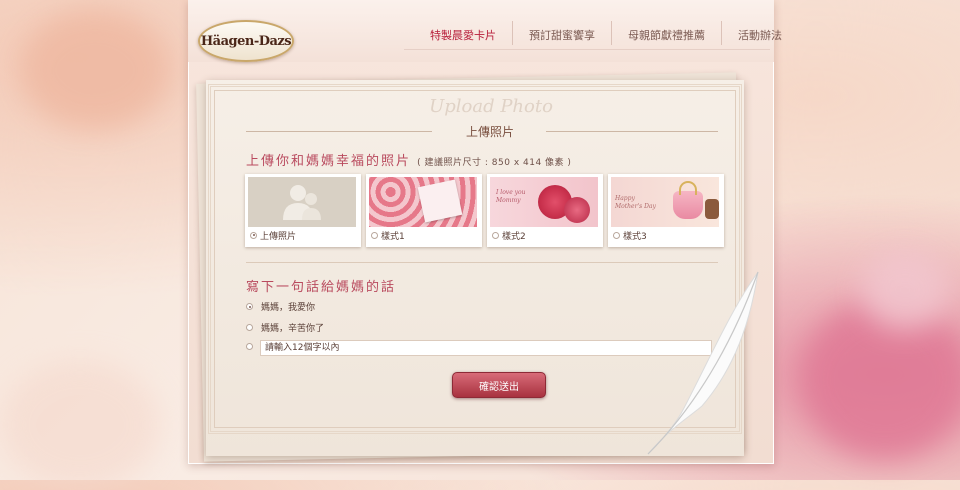 This screenshot has width=960, height=490. Describe the element at coordinates (491, 106) in the screenshot. I see `card-script-title: Upload Photo` at that location.